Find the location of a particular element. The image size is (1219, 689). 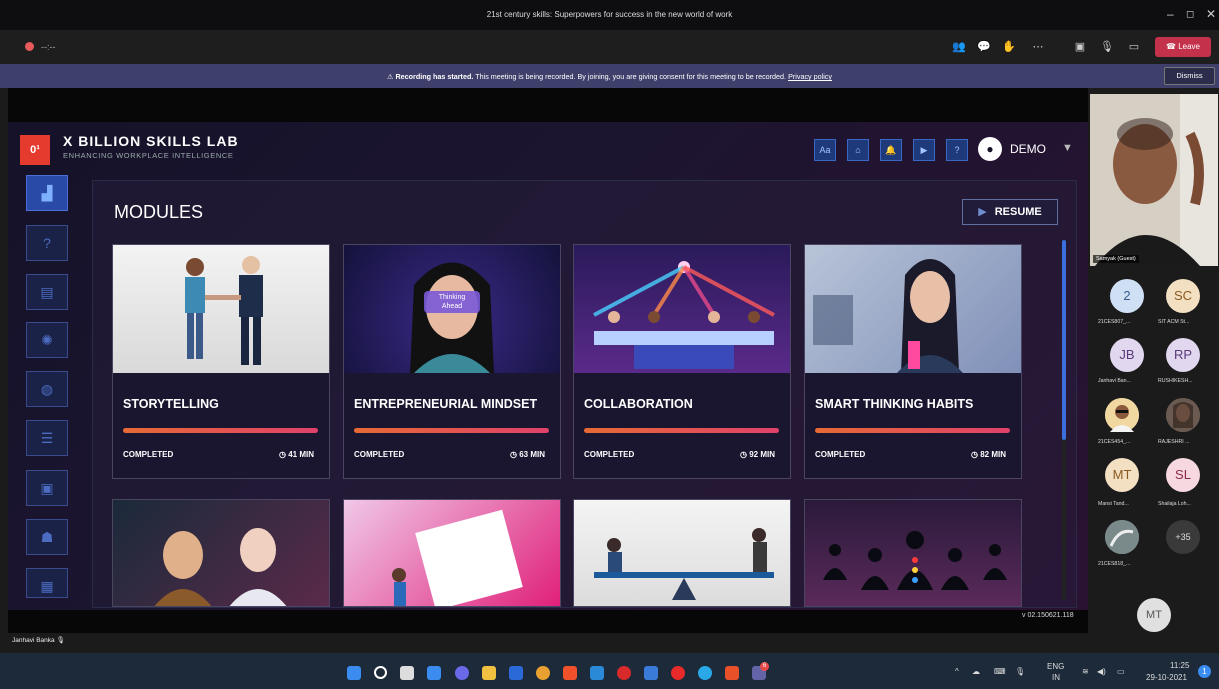

brand-tagline: ENHANCING WORKPLACE INTELLIGENCE is located at coordinates (148, 155).